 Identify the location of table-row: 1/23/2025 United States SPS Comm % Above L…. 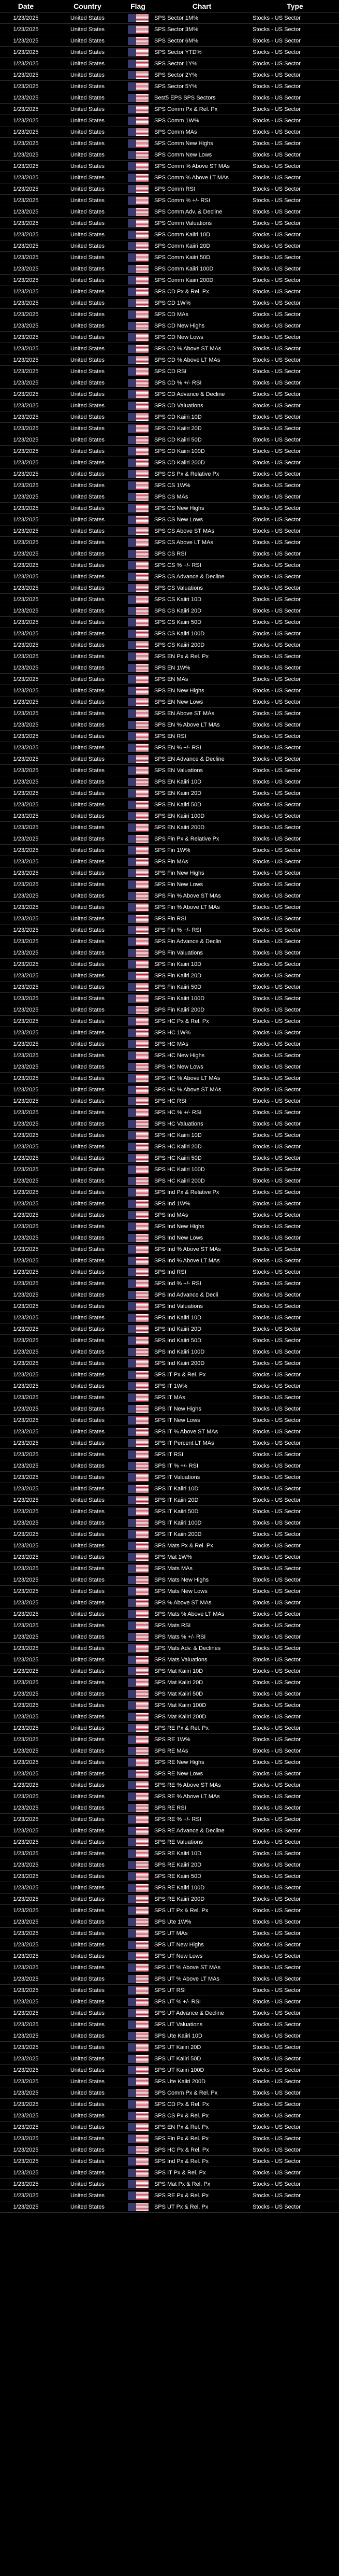
(169, 177).